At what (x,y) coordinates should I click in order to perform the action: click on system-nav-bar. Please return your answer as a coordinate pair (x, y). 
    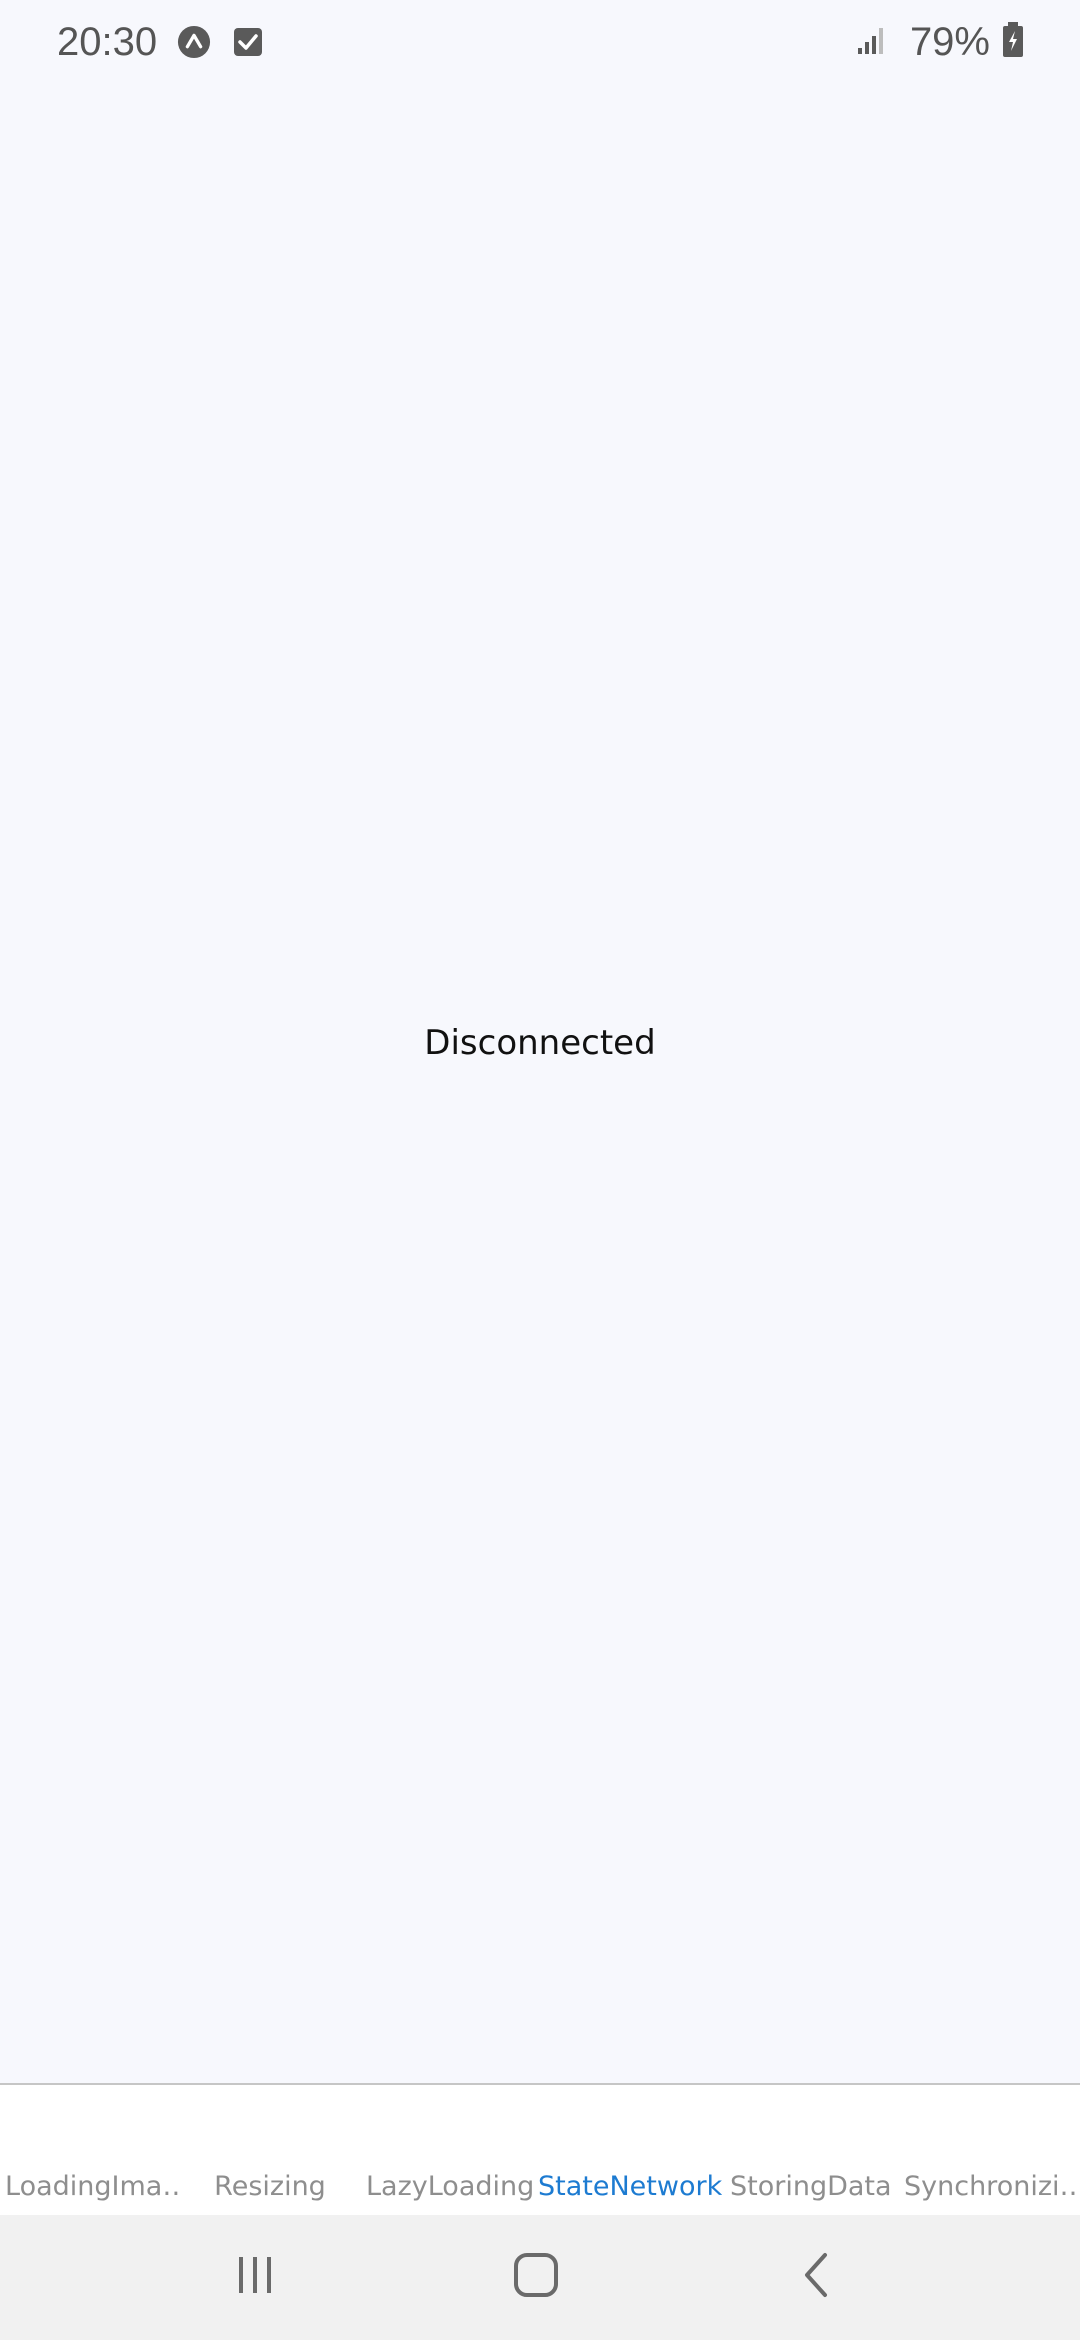
    Looking at the image, I should click on (540, 2277).